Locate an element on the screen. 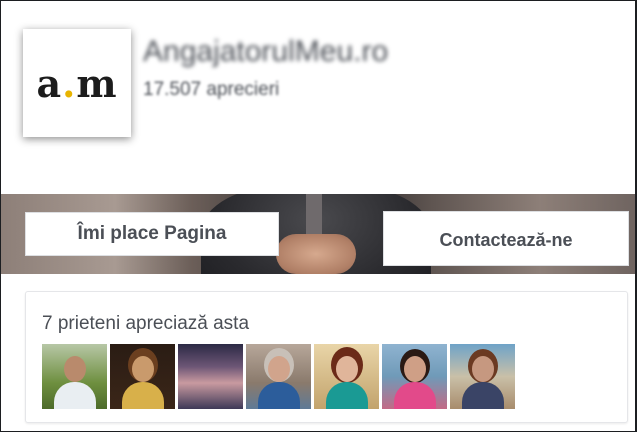 The image size is (637, 432). cover-hands is located at coordinates (316, 254).